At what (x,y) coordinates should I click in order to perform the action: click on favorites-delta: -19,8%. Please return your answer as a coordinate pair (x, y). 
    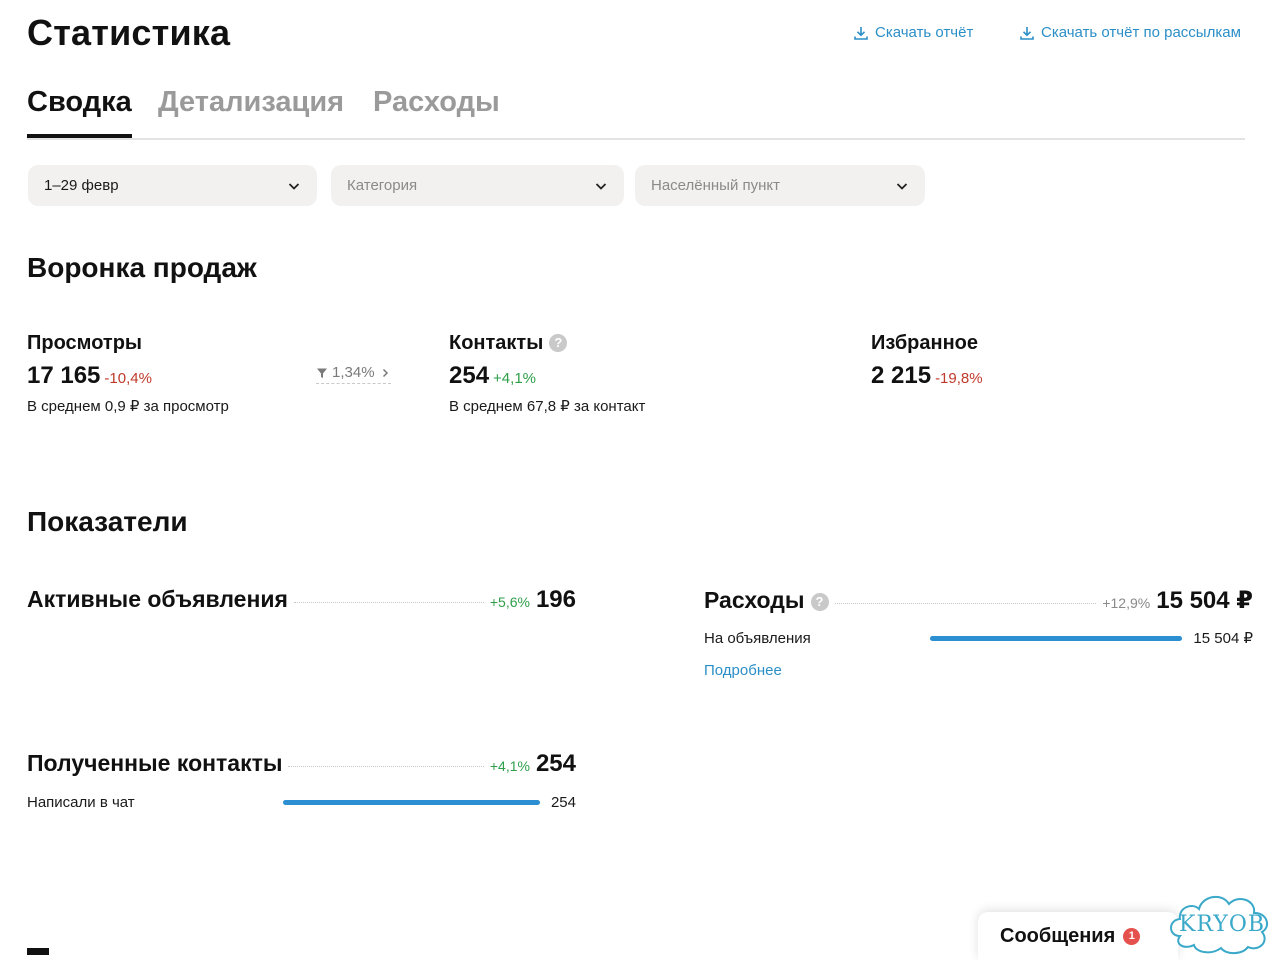
    Looking at the image, I should click on (959, 378).